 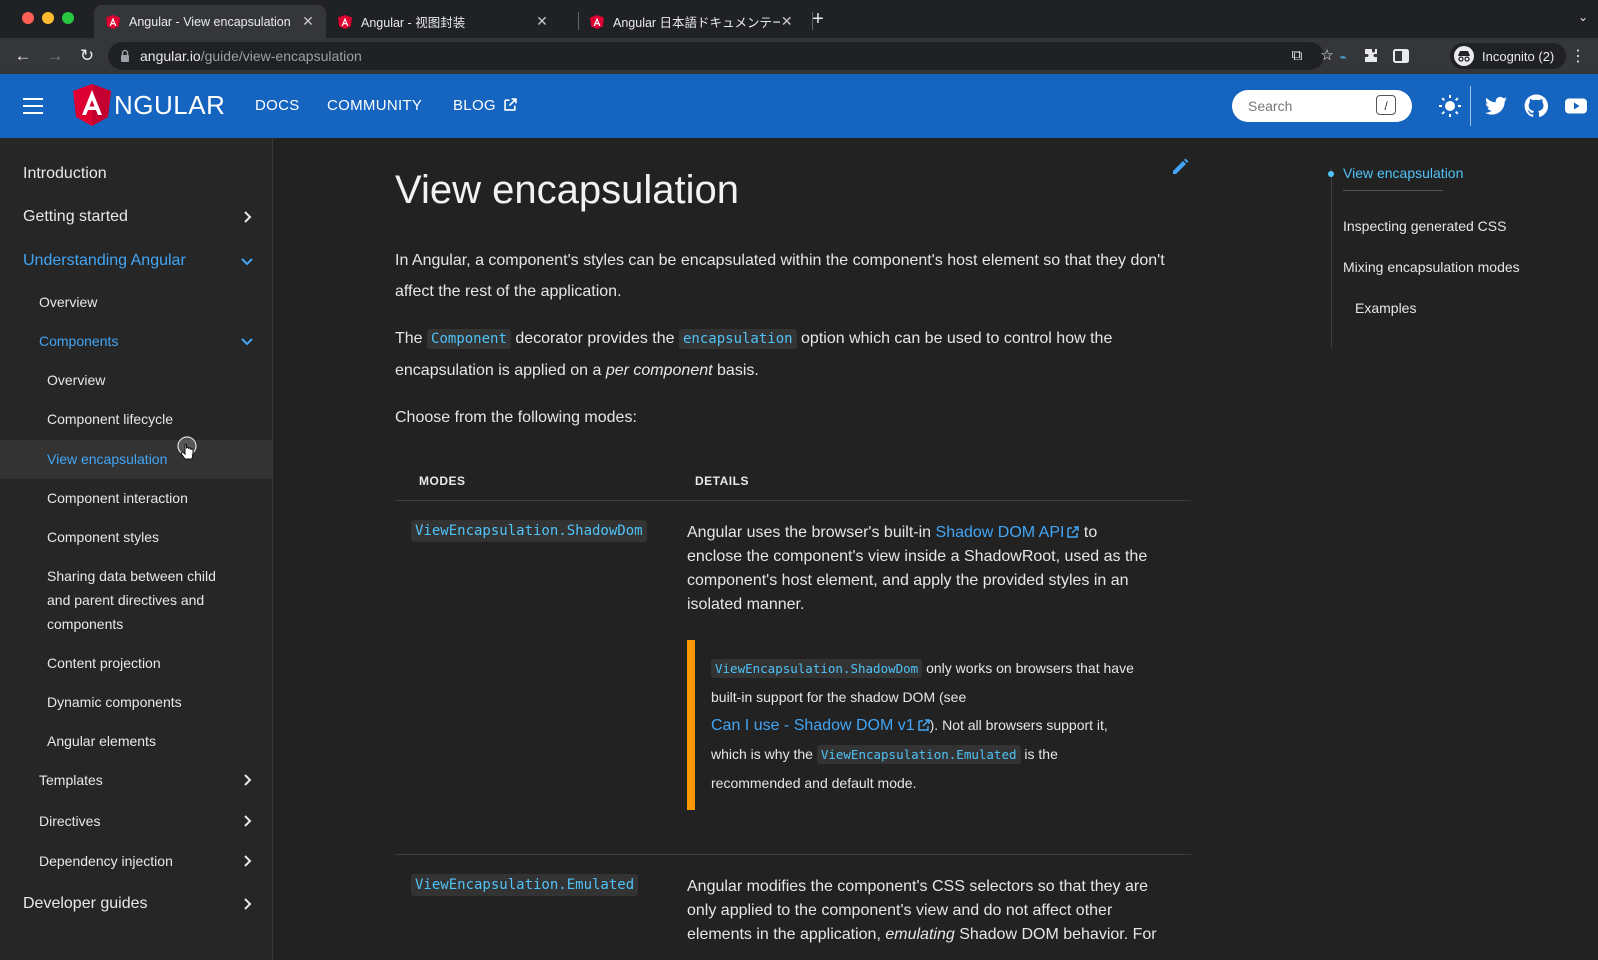 I want to click on twitter-icon, so click(x=1496, y=106).